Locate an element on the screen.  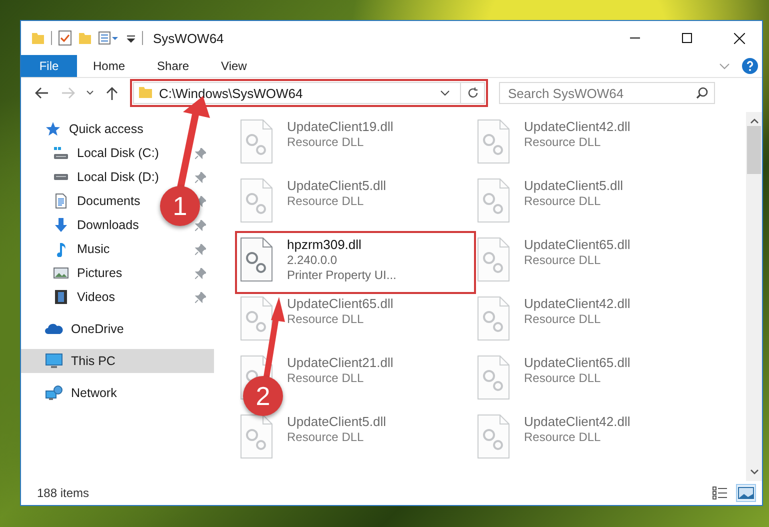
picture-icon is located at coordinates (61, 273).